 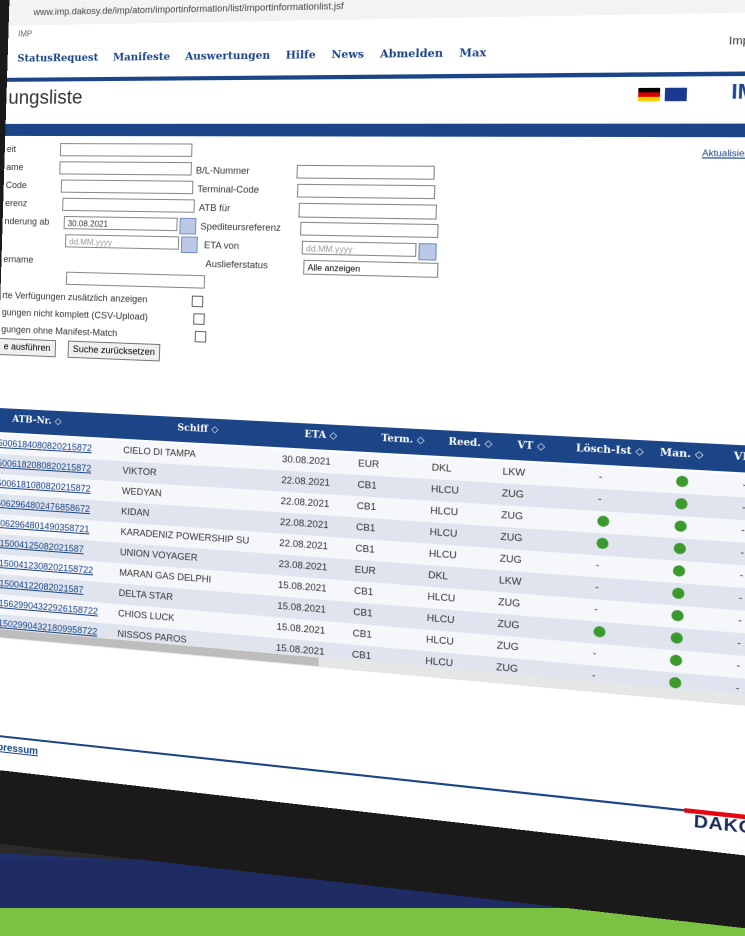 What do you see at coordinates (738, 92) in the screenshot?
I see `imp-logo: IMP` at bounding box center [738, 92].